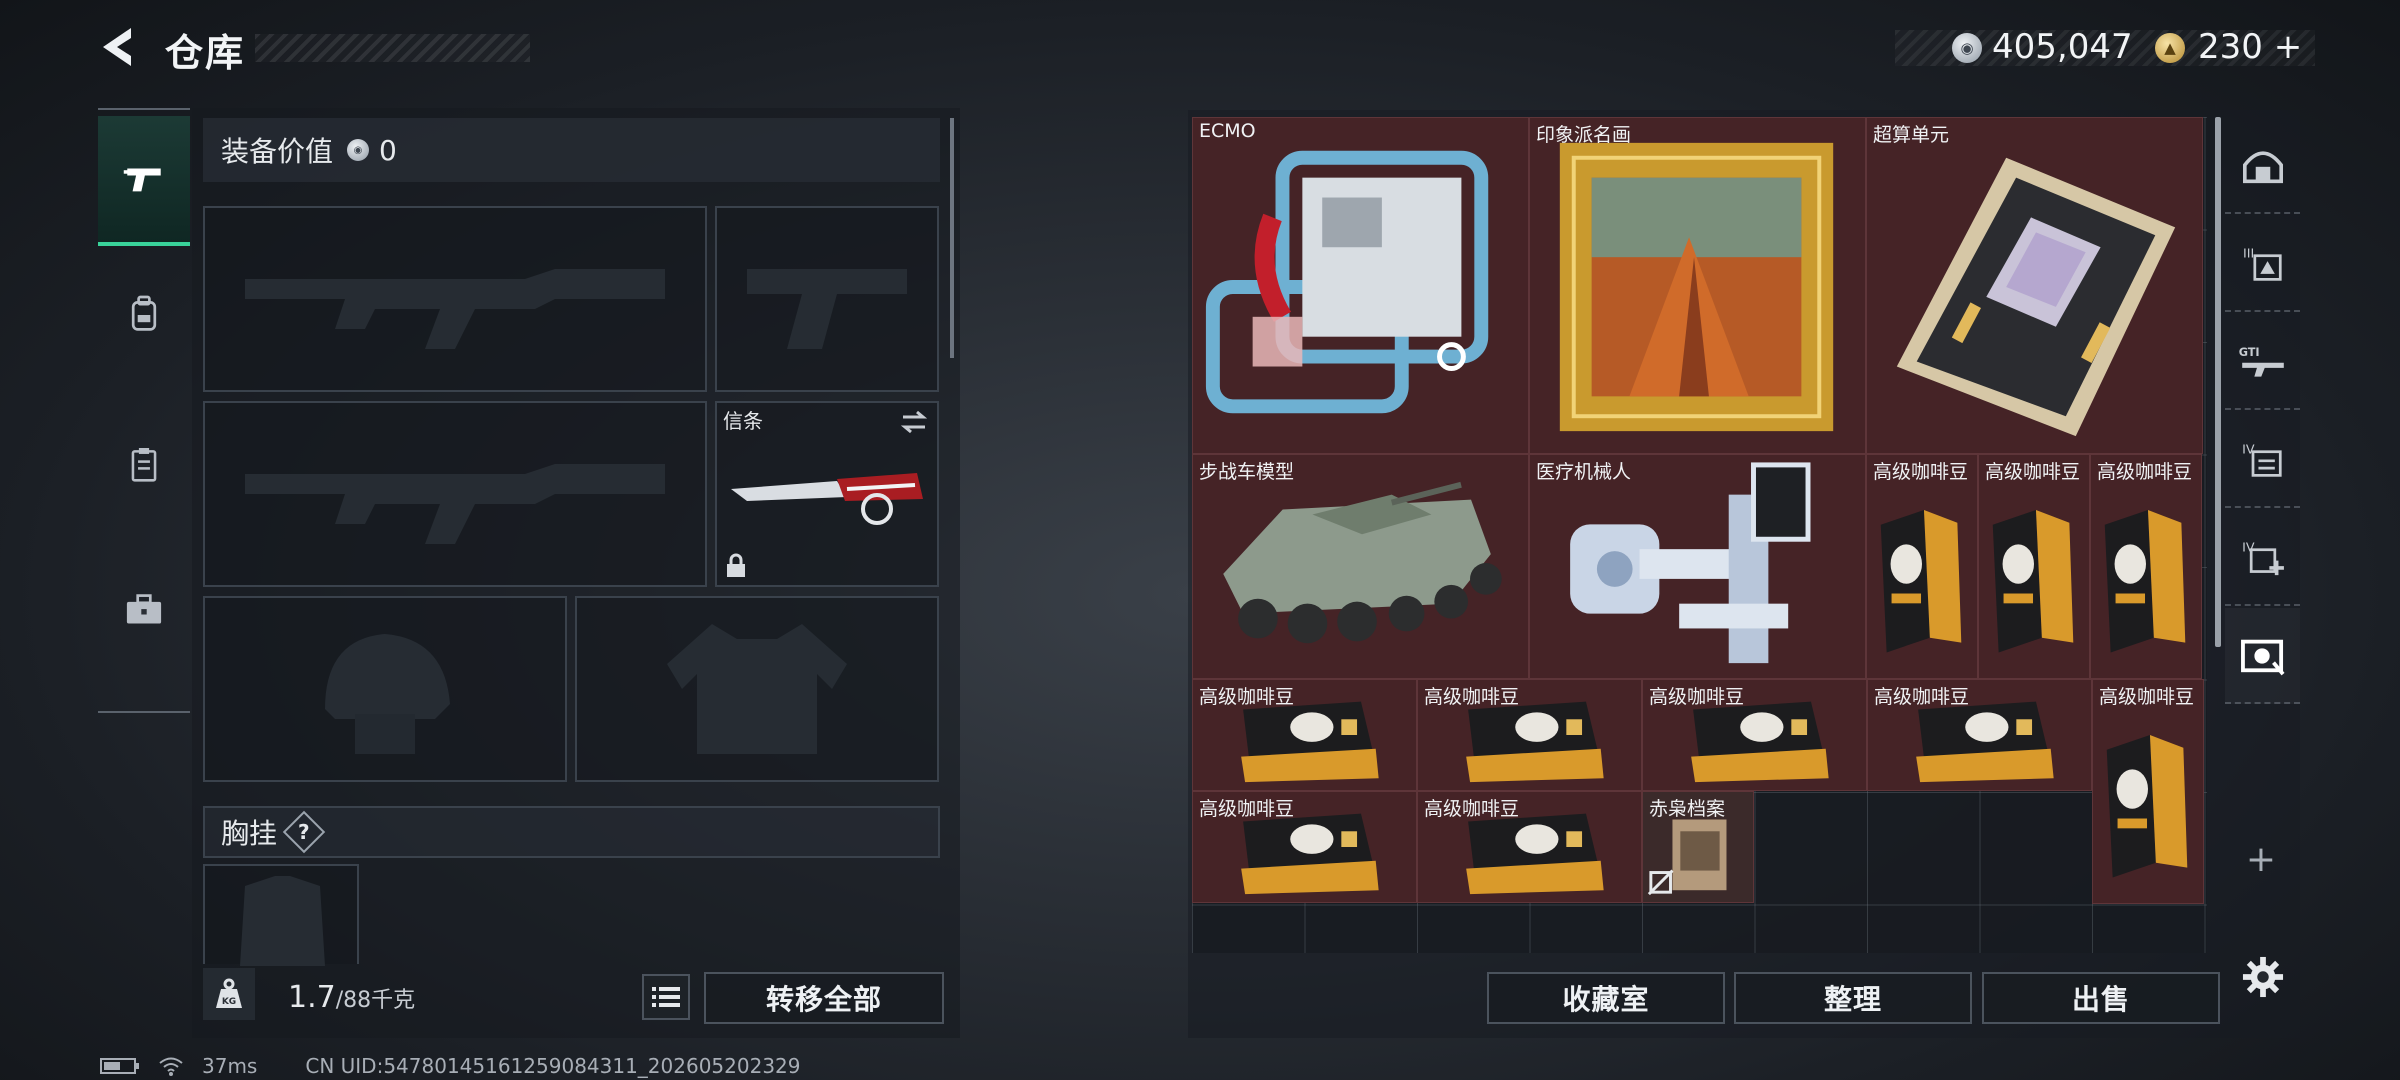 This screenshot has height=1080, width=2400. Describe the element at coordinates (1227, 131) in the screenshot. I see `item-label: ECMO` at that location.